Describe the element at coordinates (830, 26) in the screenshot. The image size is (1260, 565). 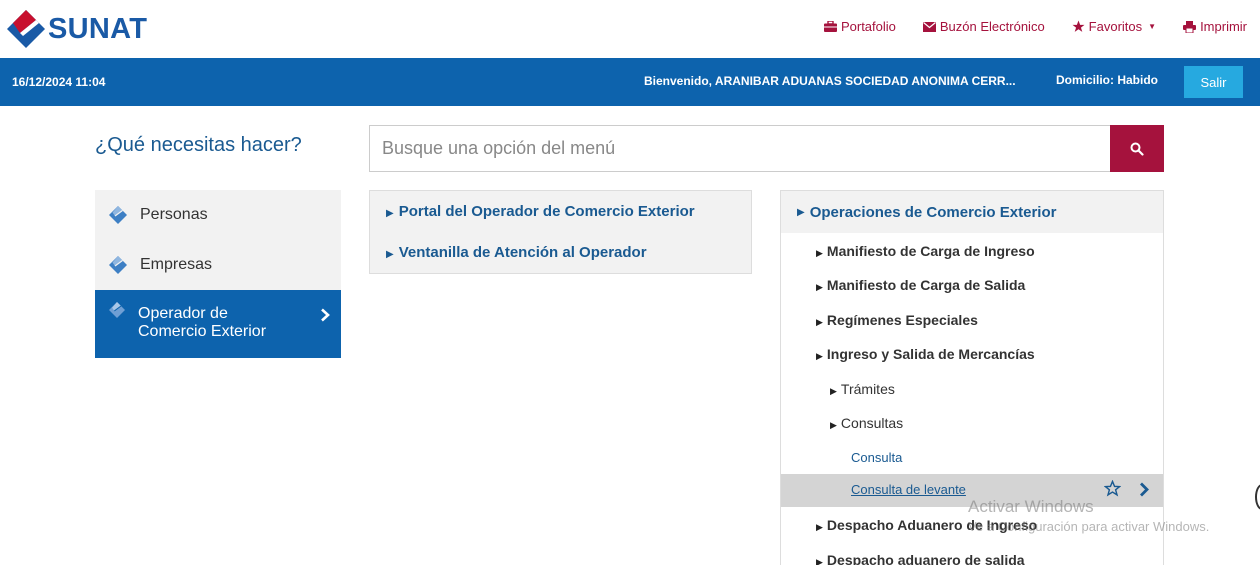
I see `briefcase-icon` at that location.